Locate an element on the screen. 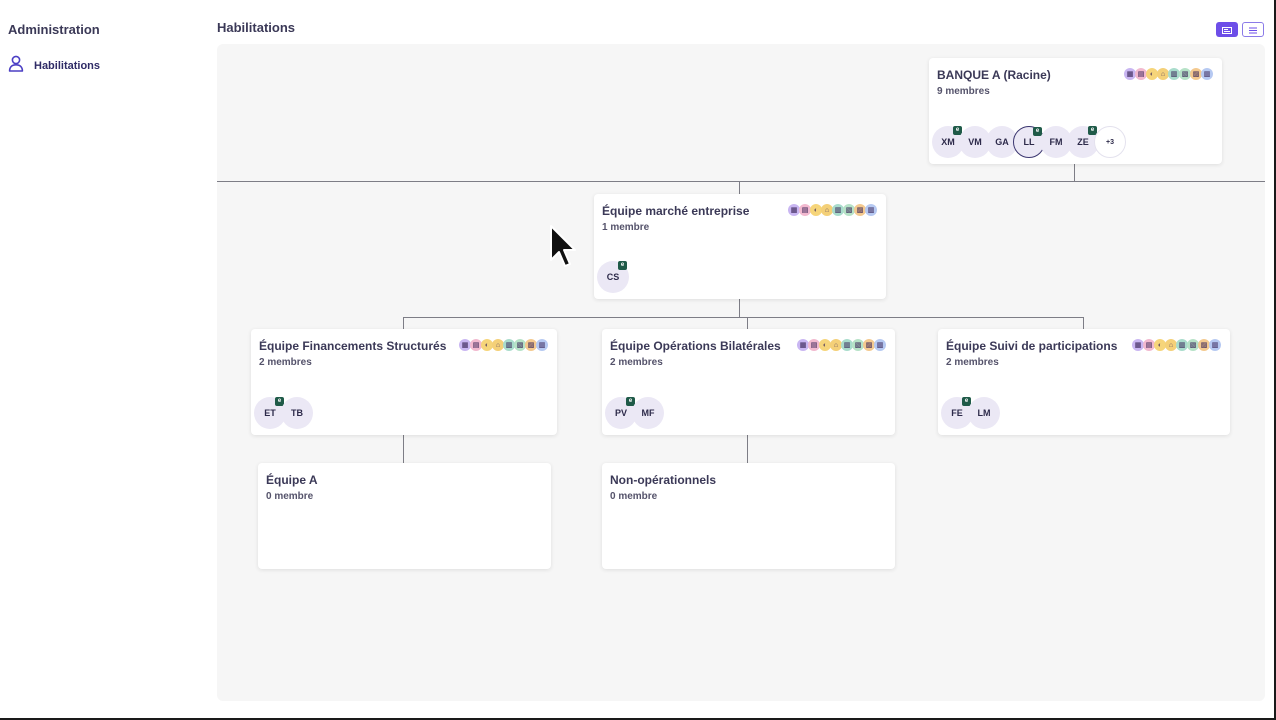  member-avatars: PV e MF is located at coordinates (634, 413).